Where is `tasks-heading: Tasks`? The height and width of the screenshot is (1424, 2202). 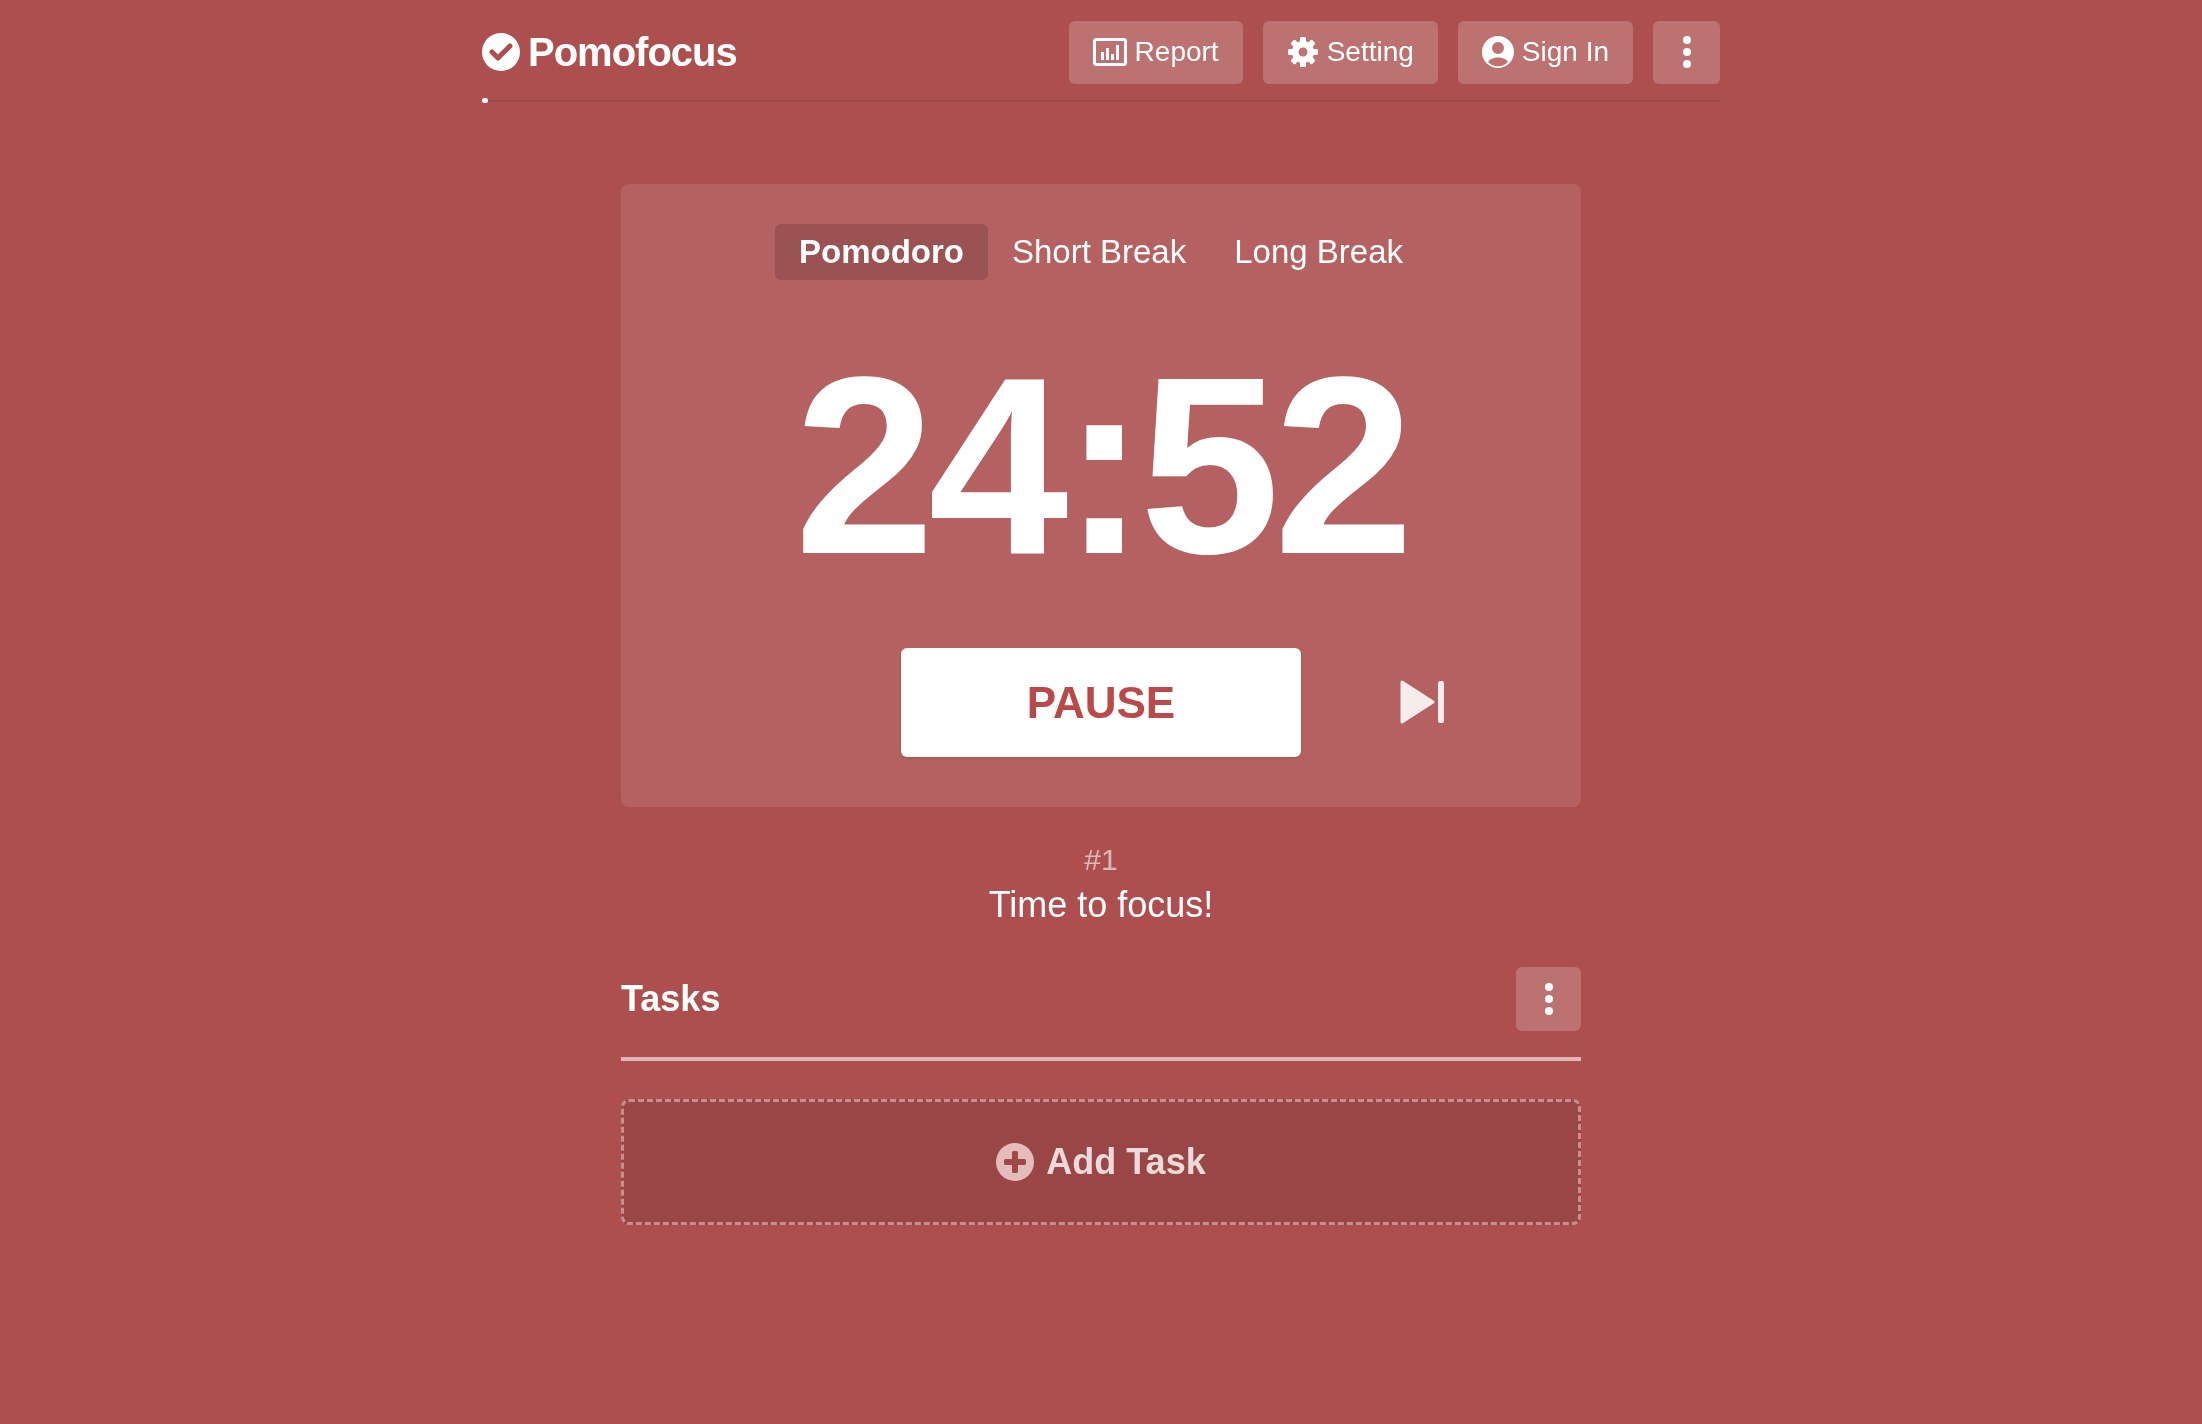
tasks-heading: Tasks is located at coordinates (671, 999).